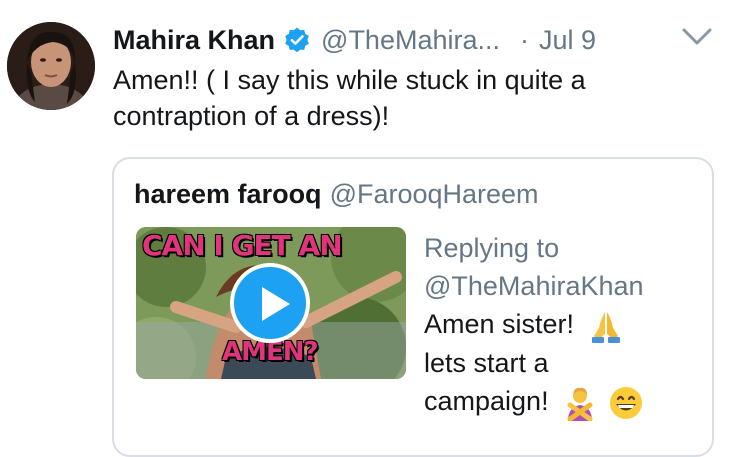  I want to click on quoted-text-line: campaign!, so click(564, 402).